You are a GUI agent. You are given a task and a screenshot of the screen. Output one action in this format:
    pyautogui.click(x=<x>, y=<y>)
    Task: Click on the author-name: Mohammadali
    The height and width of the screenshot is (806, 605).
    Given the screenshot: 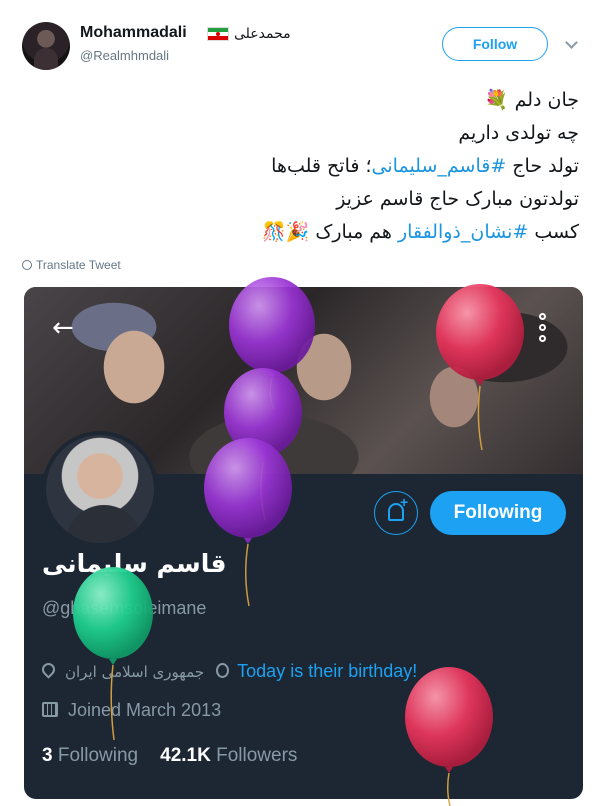 What is the action you would take?
    pyautogui.click(x=133, y=33)
    